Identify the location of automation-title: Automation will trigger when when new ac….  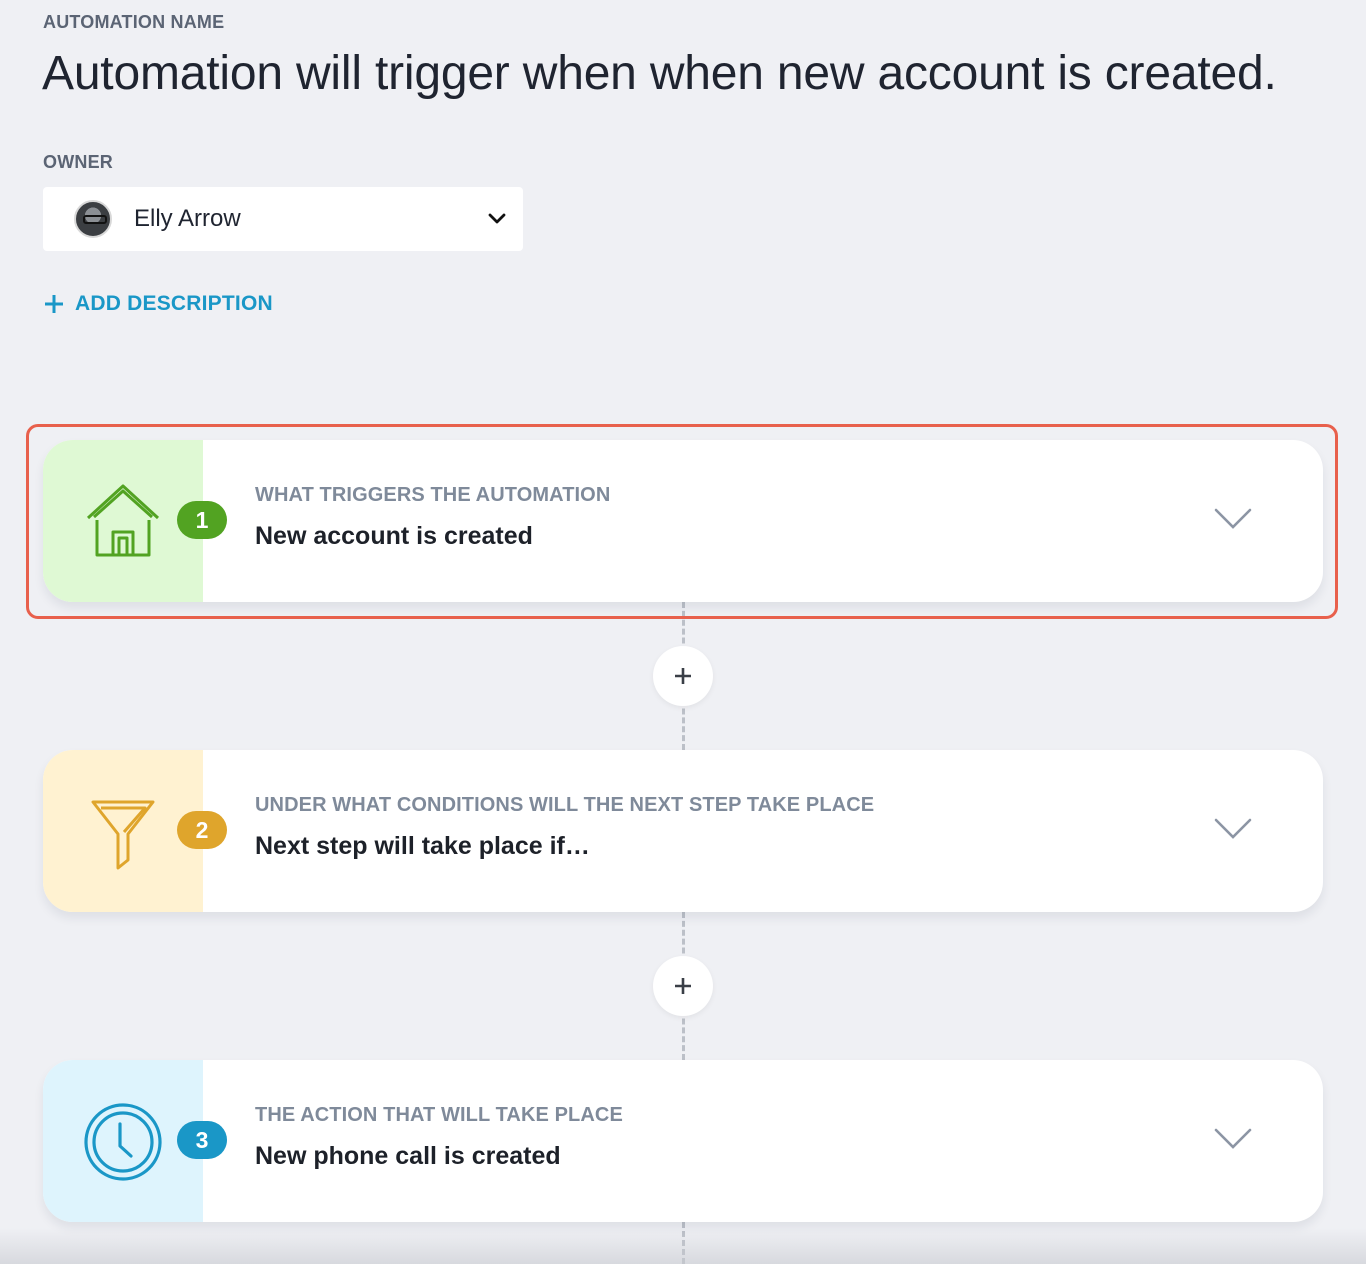
(659, 73).